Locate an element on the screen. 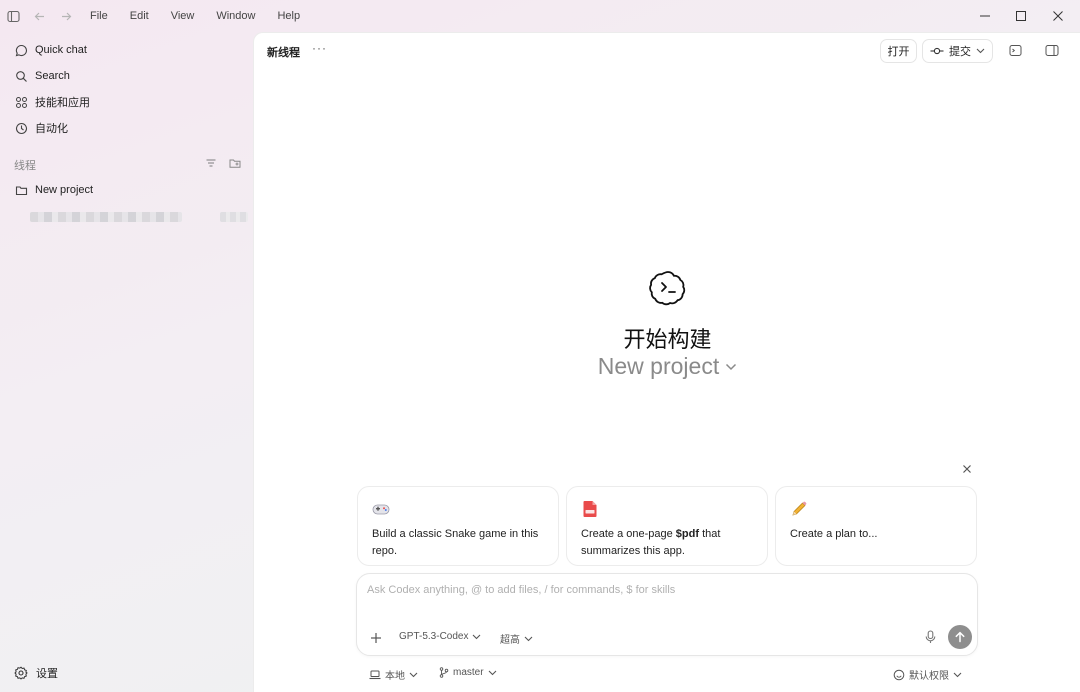 This screenshot has width=1080, height=692. composer: GPT-5.3-Codex 超高 is located at coordinates (667, 614).